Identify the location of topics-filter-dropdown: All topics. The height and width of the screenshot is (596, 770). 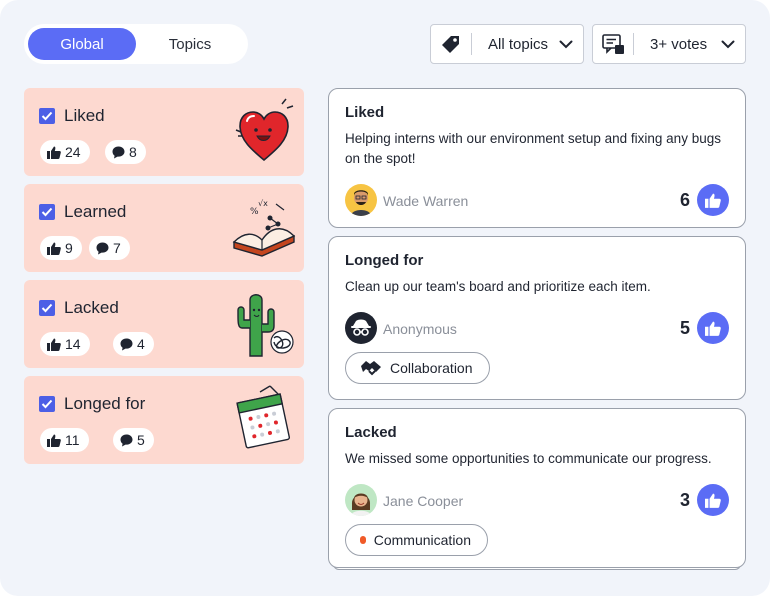
(507, 44).